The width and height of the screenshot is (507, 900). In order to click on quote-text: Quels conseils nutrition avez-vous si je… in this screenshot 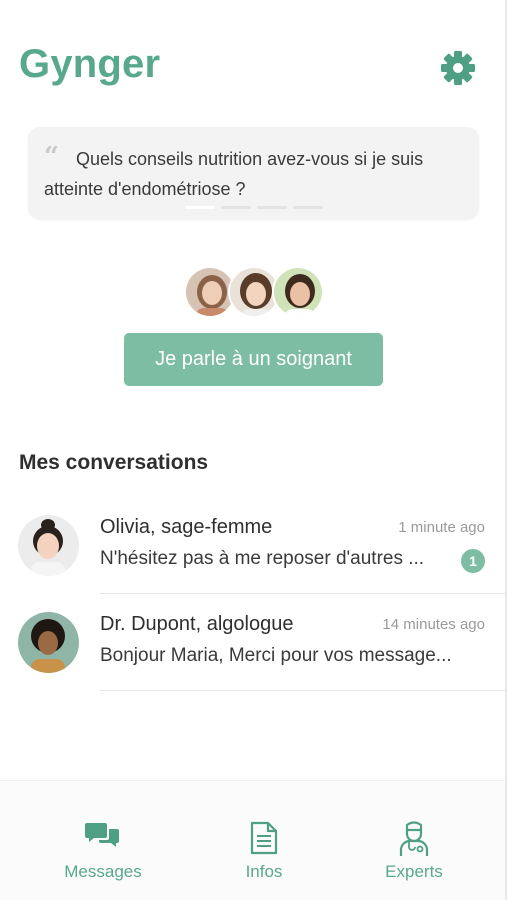, I will do `click(234, 174)`.